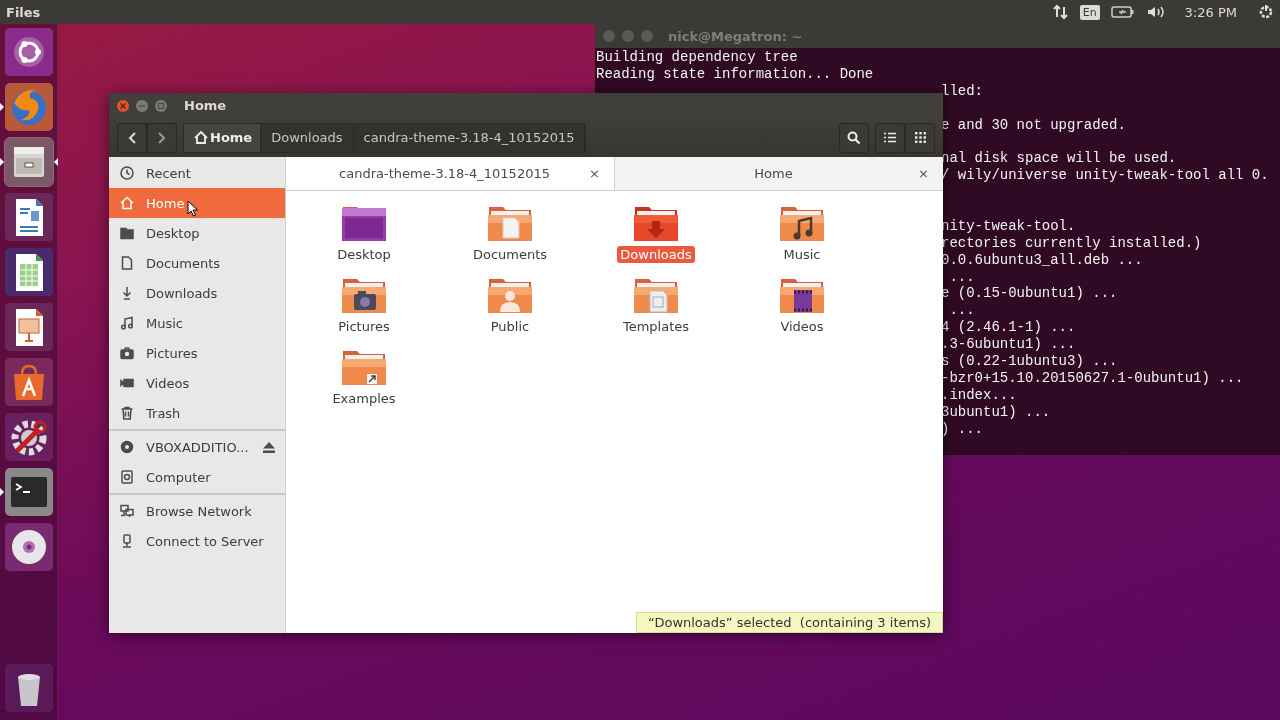  What do you see at coordinates (28, 327) in the screenshot?
I see `presentation-icon` at bounding box center [28, 327].